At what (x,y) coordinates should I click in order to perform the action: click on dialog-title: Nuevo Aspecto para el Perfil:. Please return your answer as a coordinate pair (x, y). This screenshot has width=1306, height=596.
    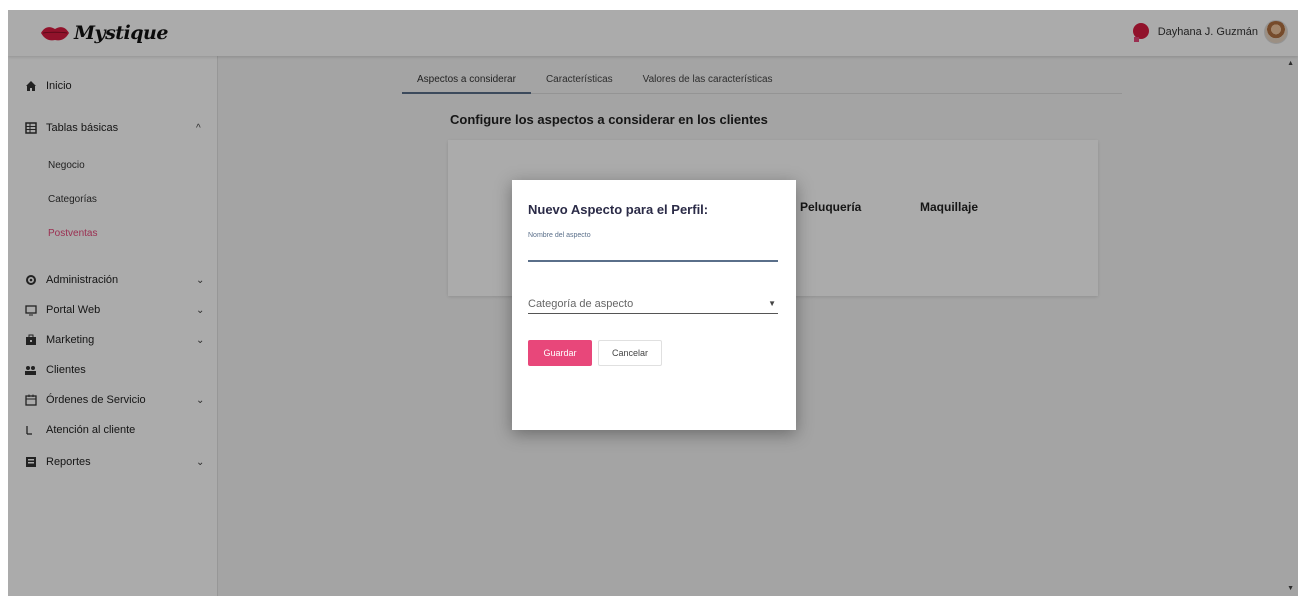
    Looking at the image, I should click on (618, 209).